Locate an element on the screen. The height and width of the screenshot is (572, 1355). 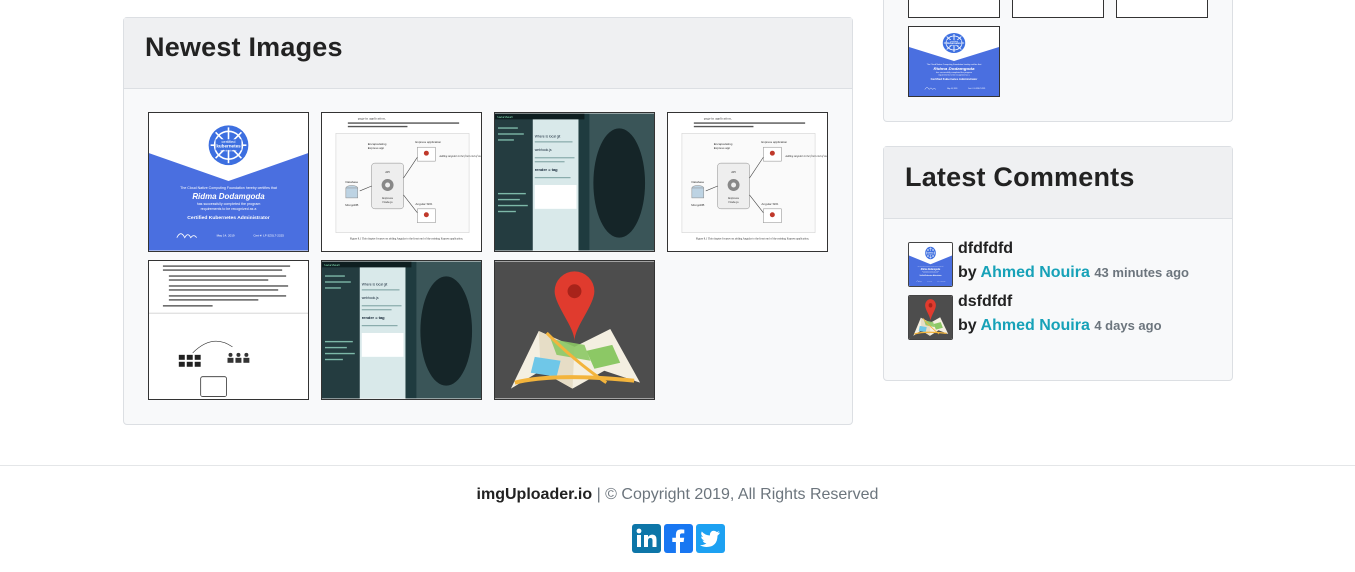
facebook-icon is located at coordinates (678, 538).